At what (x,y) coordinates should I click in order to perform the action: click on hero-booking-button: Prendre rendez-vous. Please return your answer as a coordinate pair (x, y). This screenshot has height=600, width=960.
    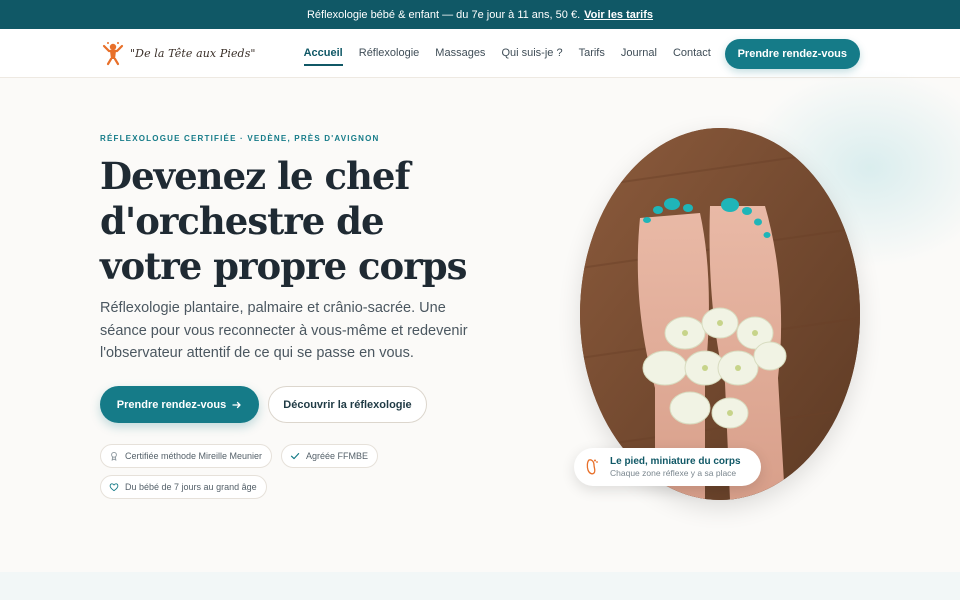
    Looking at the image, I should click on (179, 404).